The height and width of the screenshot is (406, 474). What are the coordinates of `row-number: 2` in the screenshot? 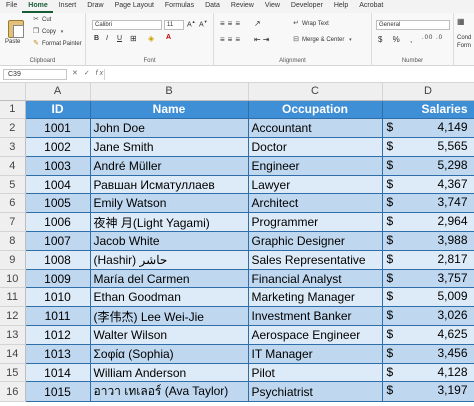 It's located at (13, 128).